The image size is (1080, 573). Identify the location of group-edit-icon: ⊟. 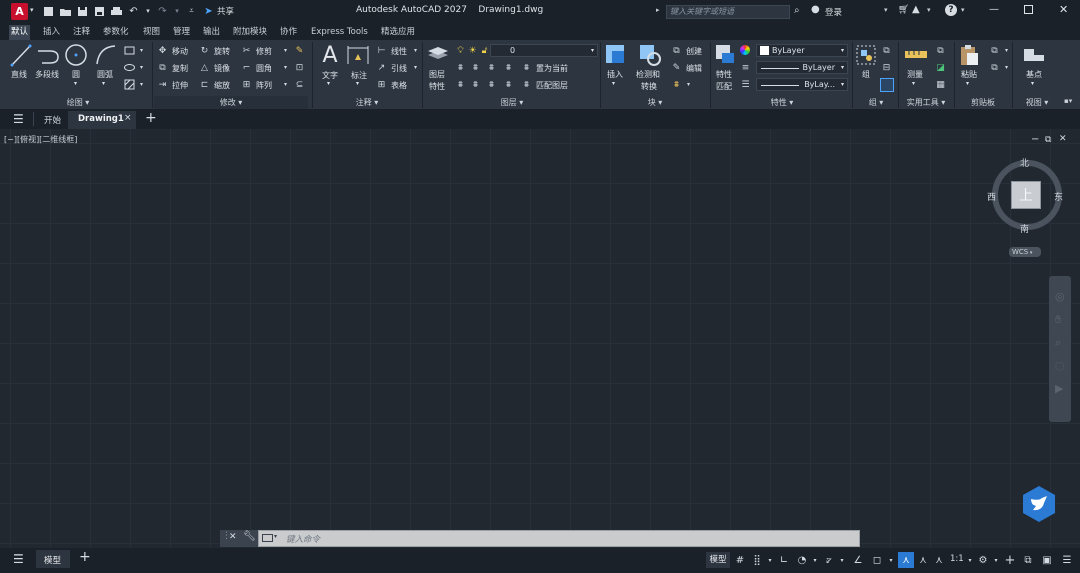
(886, 67).